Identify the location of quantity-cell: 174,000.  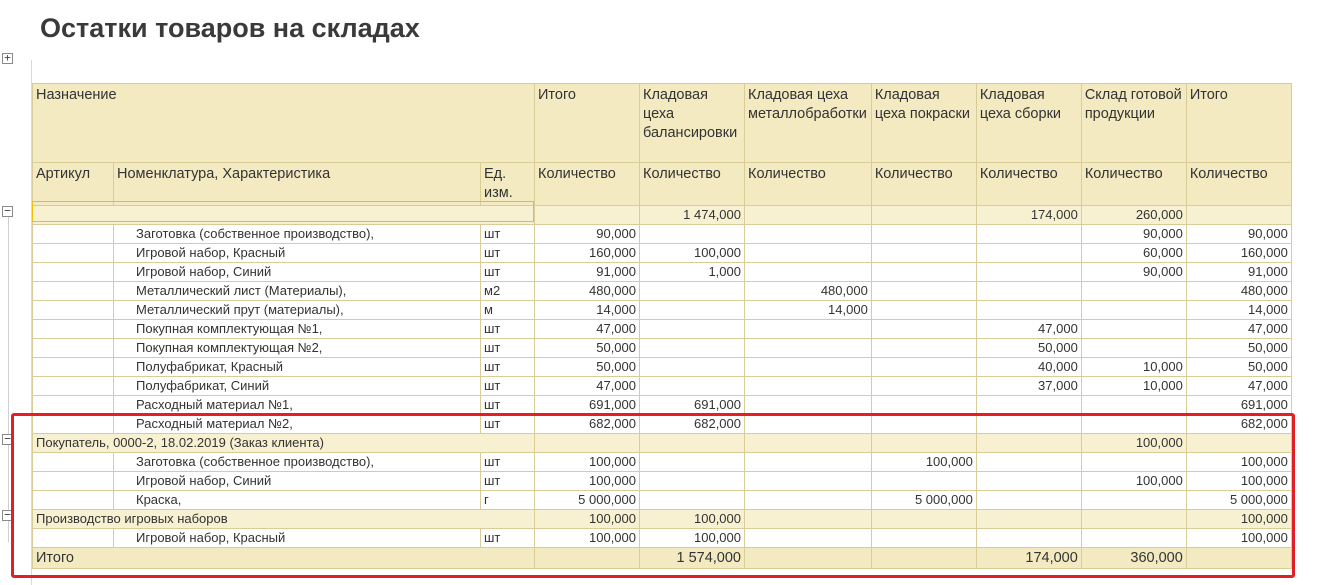
(1028, 215).